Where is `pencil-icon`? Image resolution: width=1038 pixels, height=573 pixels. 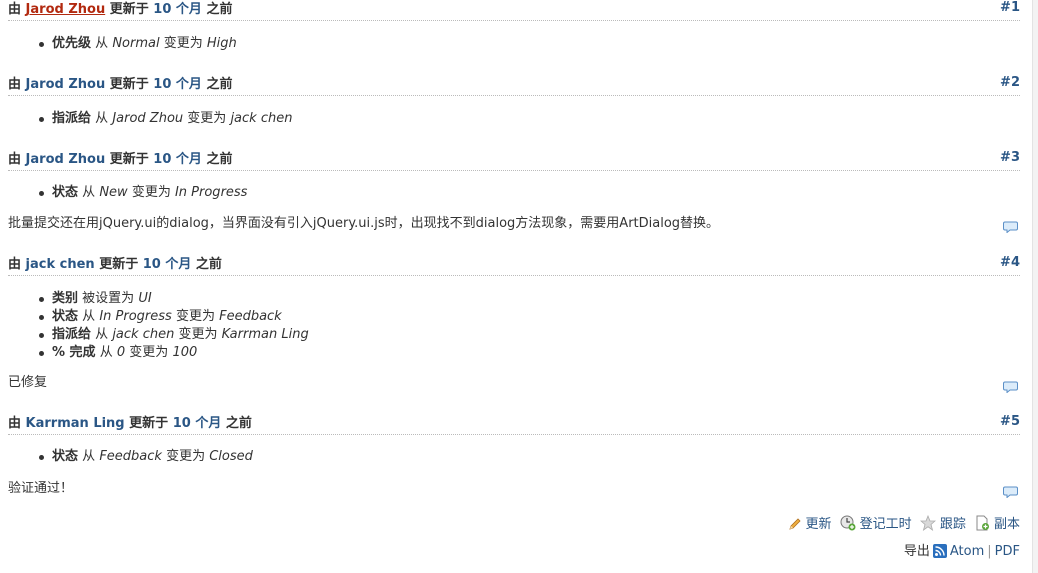 pencil-icon is located at coordinates (794, 524).